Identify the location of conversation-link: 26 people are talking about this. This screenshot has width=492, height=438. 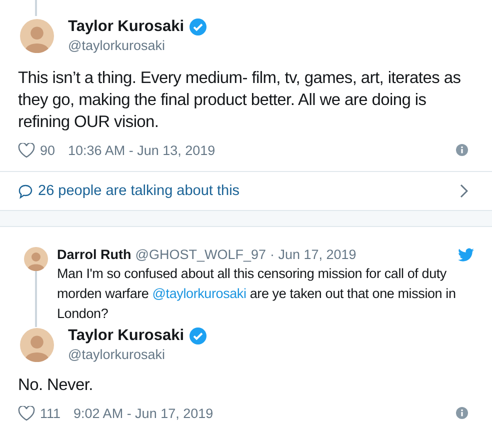
(246, 191).